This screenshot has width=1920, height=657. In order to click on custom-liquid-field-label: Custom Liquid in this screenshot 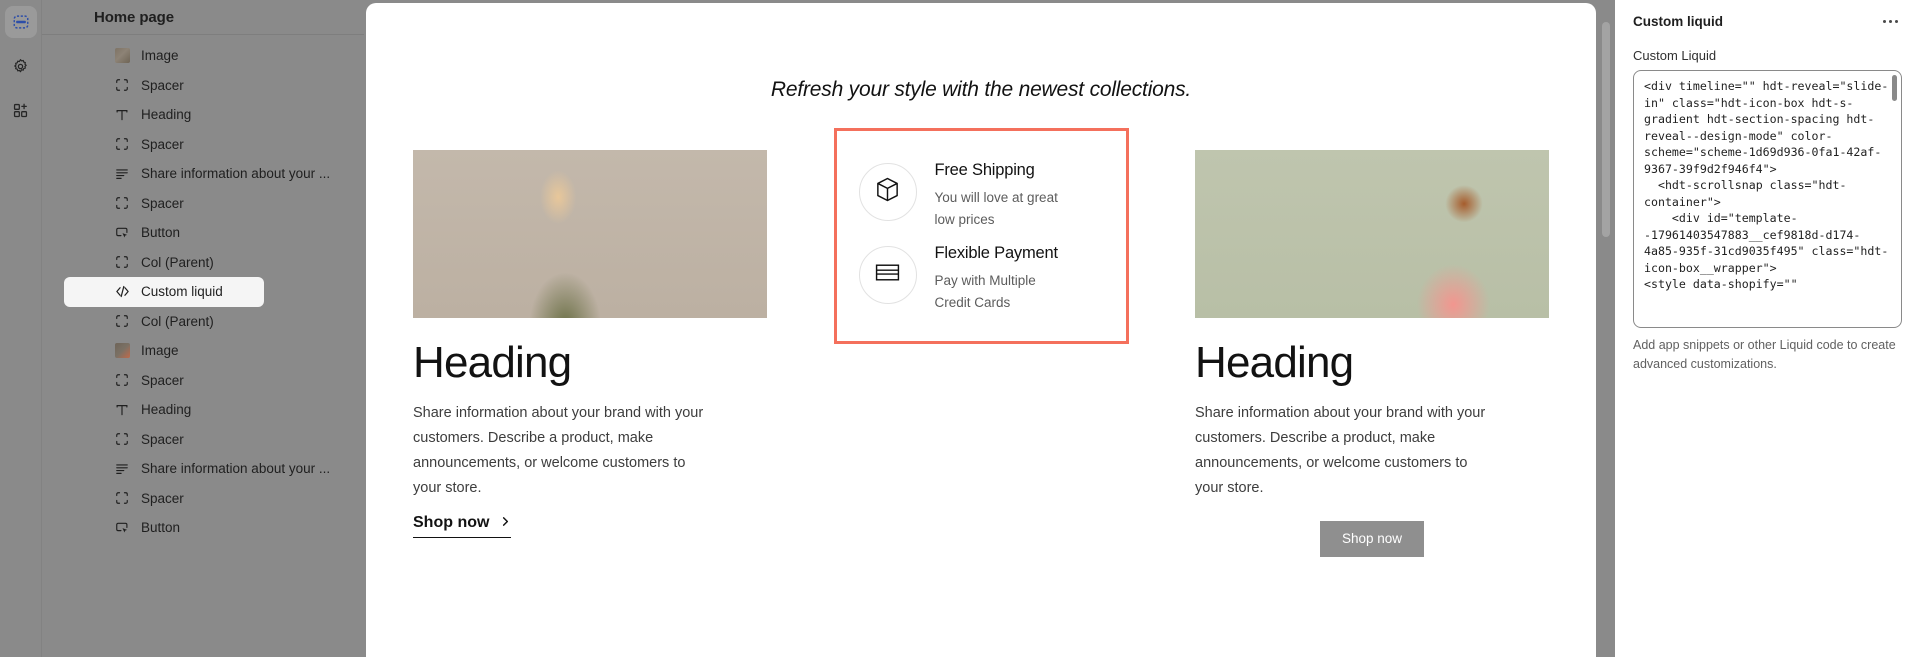, I will do `click(1675, 55)`.